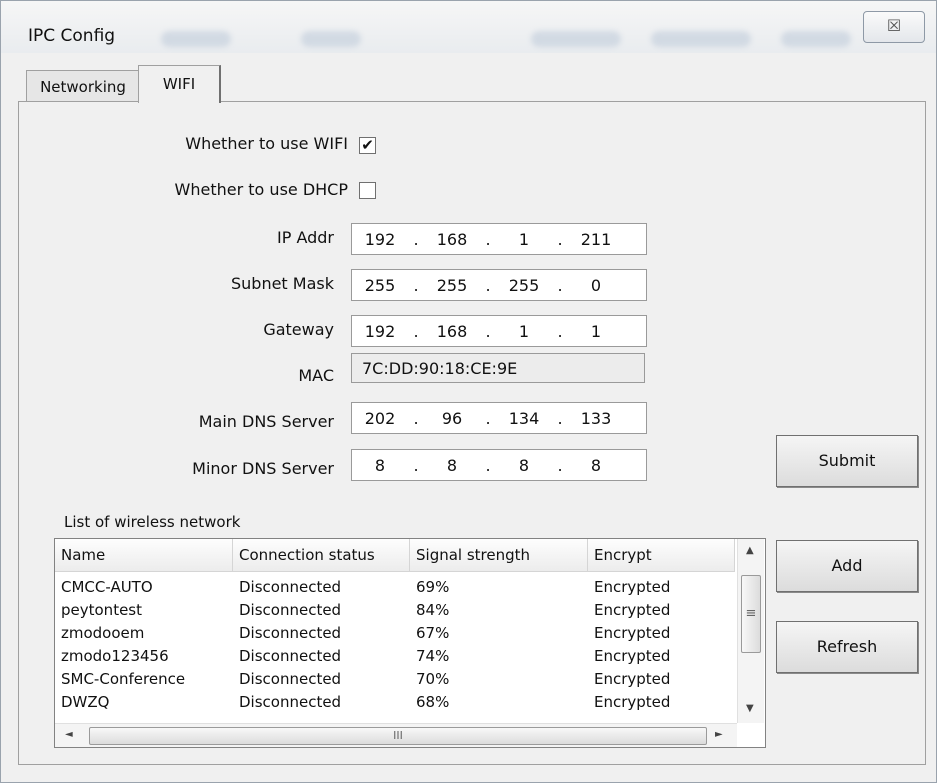 This screenshot has width=937, height=783. Describe the element at coordinates (596, 285) in the screenshot. I see `ip-octet: 0` at that location.